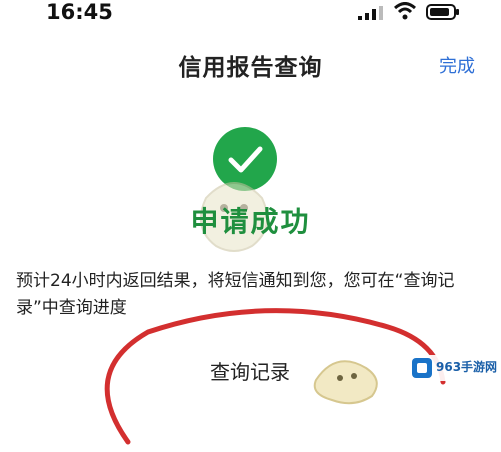 This screenshot has width=501, height=452. I want to click on nav-bar: 信用报告查询 完成, so click(250, 64).